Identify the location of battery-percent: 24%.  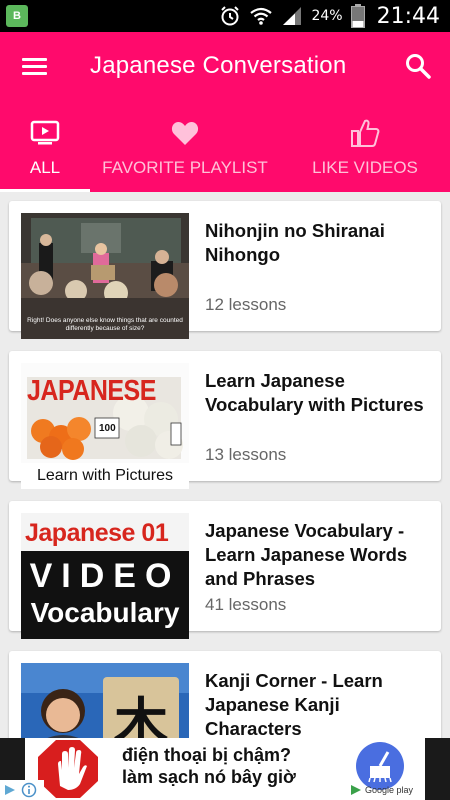
(327, 16).